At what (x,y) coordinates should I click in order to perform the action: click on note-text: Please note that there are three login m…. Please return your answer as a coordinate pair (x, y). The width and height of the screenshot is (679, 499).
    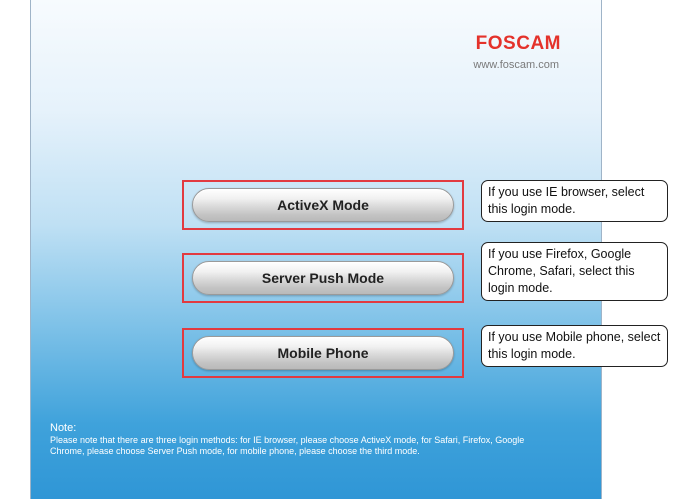
    Looking at the image, I should click on (287, 445).